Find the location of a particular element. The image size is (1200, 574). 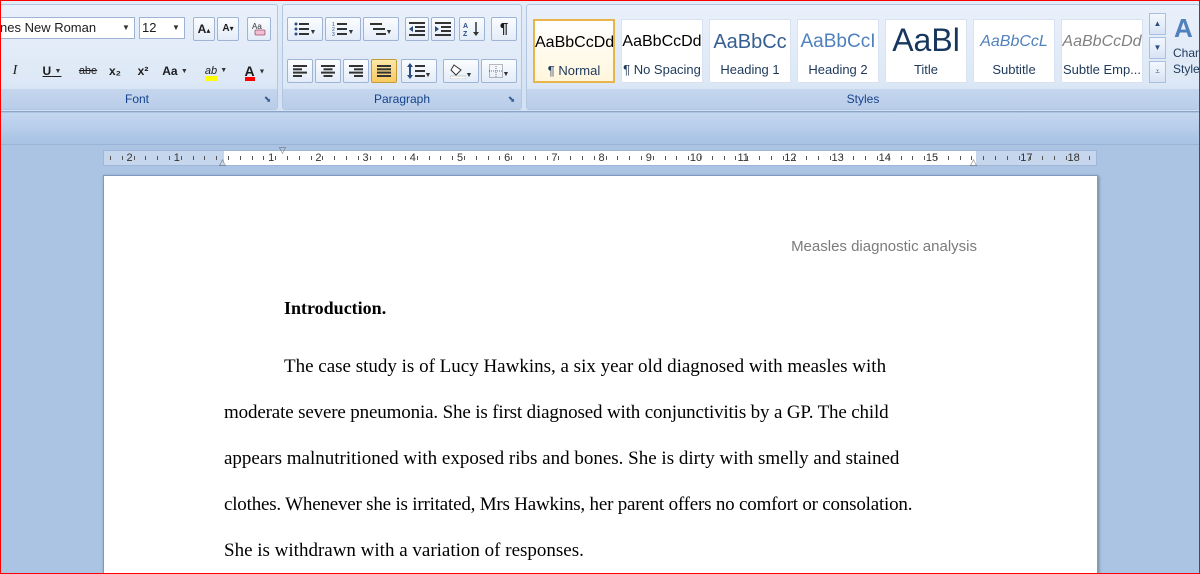

left-indent-marker: △ is located at coordinates (222, 162).